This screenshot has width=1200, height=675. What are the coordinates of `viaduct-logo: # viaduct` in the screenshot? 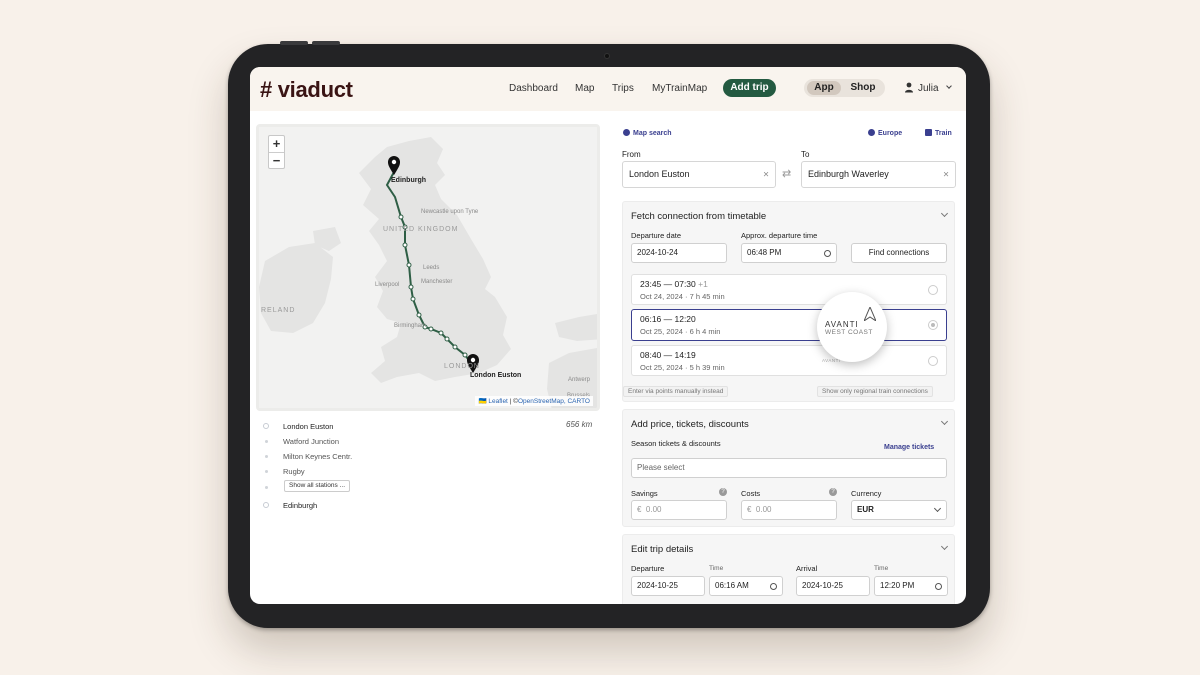 It's located at (306, 90).